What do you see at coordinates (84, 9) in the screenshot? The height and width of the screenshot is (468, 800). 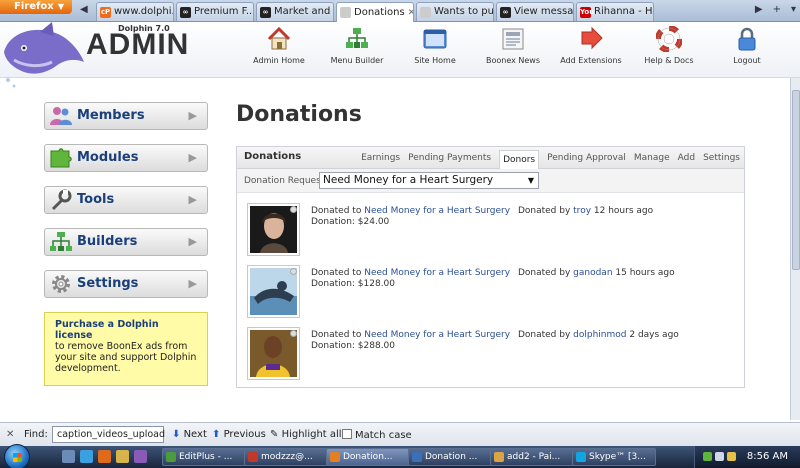 I see `tab-scroll-left-icon: ◀` at bounding box center [84, 9].